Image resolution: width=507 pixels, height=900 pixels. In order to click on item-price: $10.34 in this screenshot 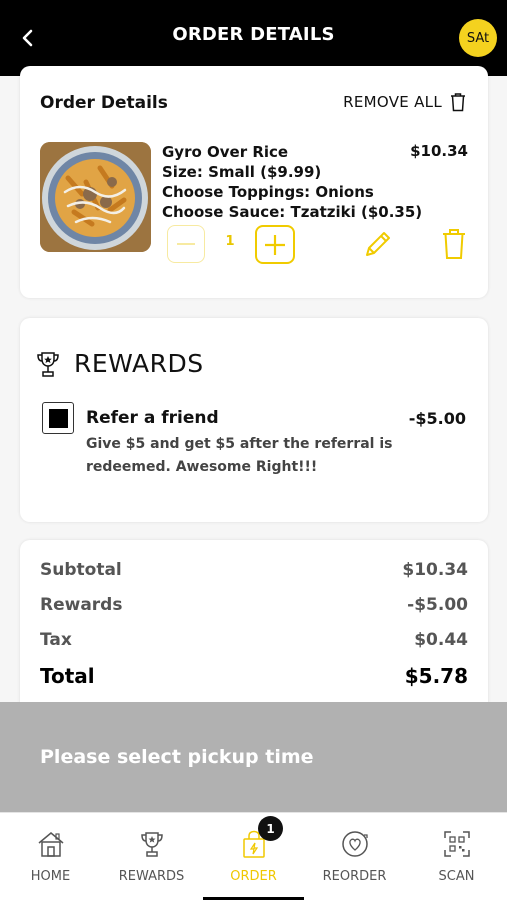, I will do `click(439, 151)`.